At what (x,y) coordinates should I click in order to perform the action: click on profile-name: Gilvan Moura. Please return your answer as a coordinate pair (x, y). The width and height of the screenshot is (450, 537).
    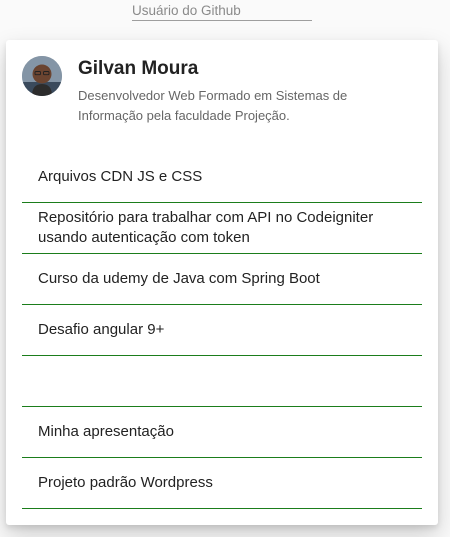
    Looking at the image, I should click on (138, 68).